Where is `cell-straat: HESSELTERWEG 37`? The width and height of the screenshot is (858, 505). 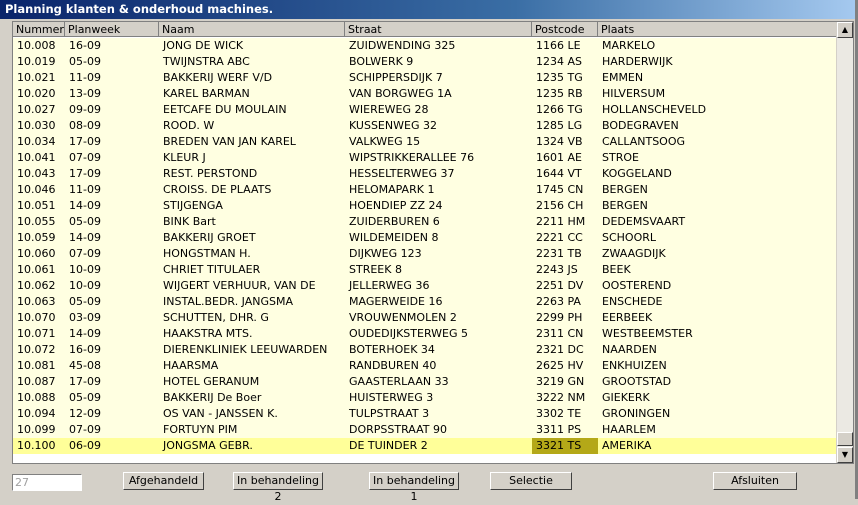 cell-straat: HESSELTERWEG 37 is located at coordinates (402, 173).